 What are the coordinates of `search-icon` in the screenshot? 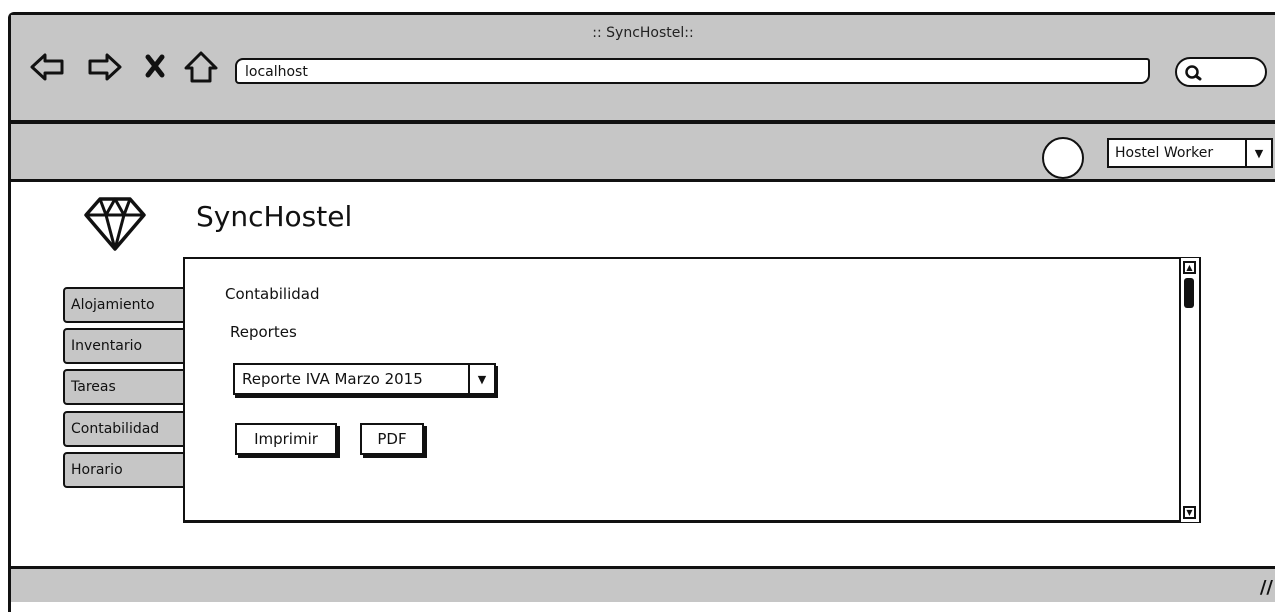 It's located at (1193, 73).